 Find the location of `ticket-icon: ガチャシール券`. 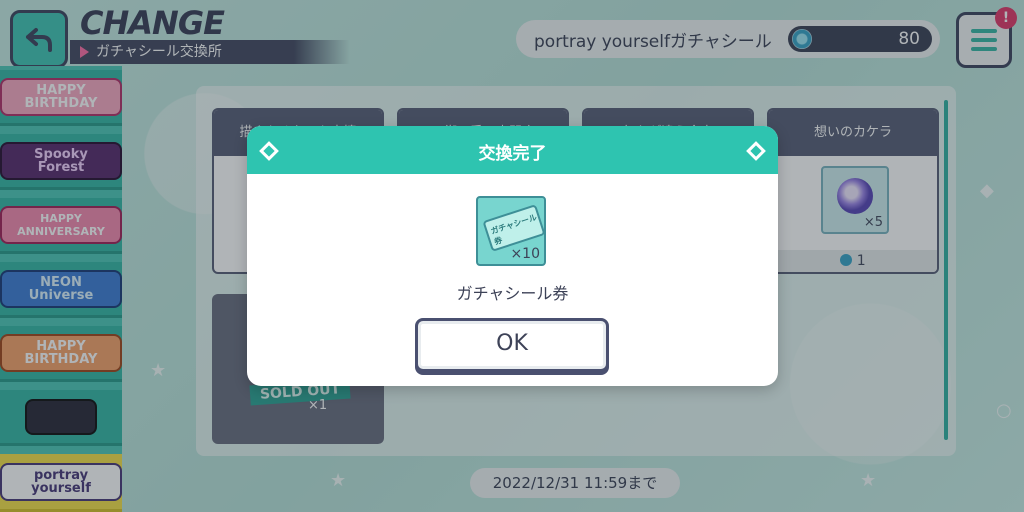

ticket-icon: ガチャシール券 is located at coordinates (514, 228).